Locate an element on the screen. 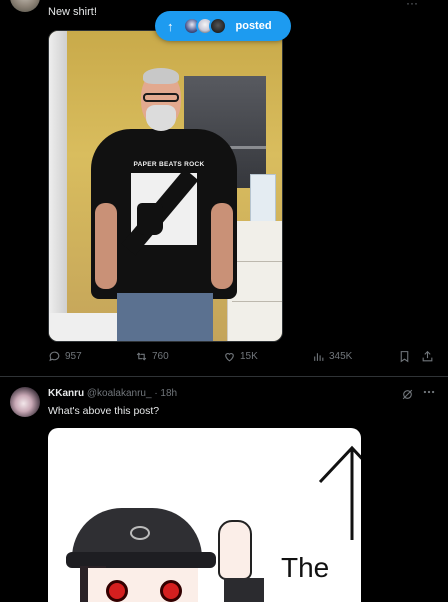 This screenshot has height=602, width=448. views-icon is located at coordinates (319, 357).